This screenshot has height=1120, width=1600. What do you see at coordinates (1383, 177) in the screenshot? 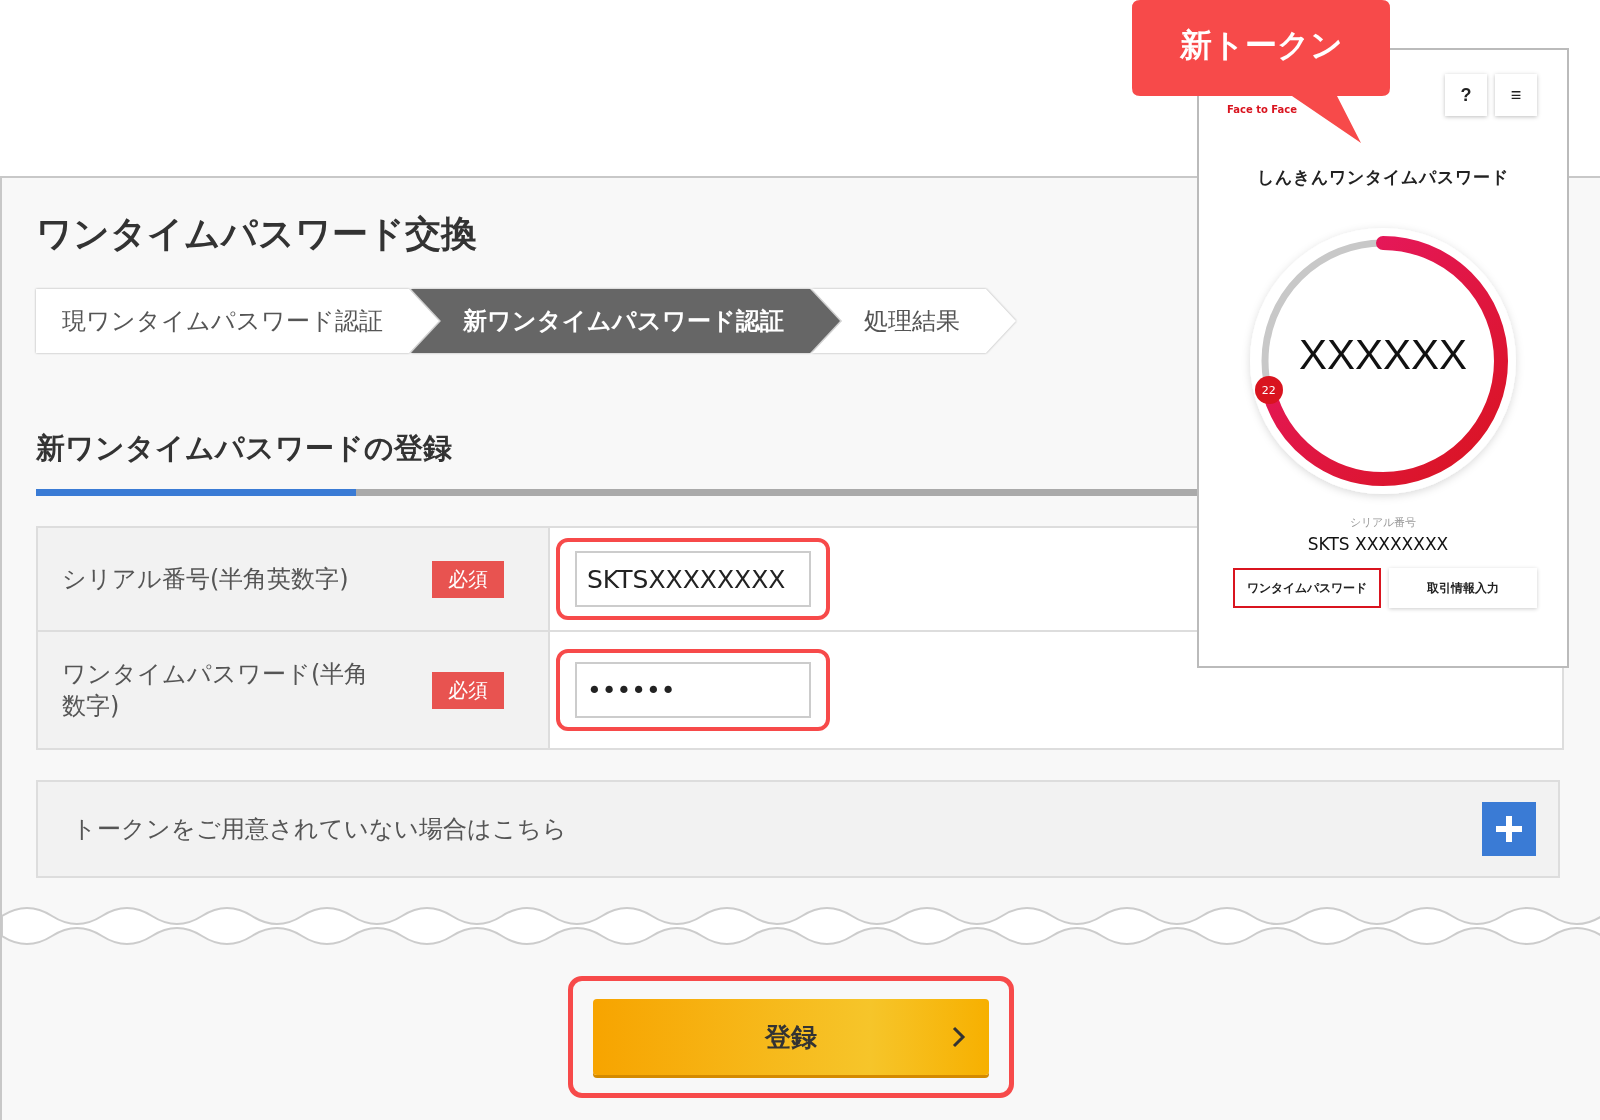
I see `app-title: しんきんワンタイムパスワード` at bounding box center [1383, 177].